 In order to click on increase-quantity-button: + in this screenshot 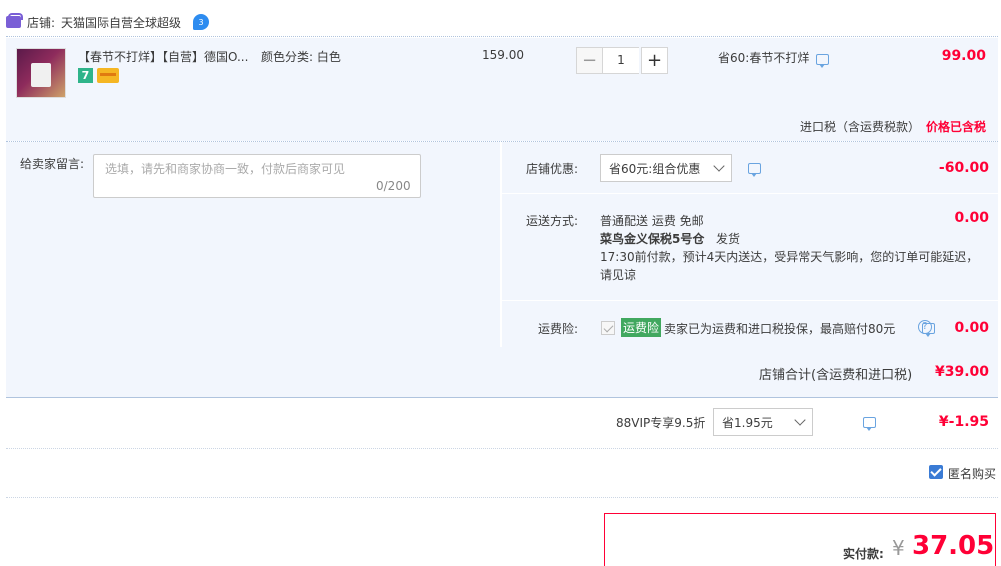, I will do `click(654, 60)`.